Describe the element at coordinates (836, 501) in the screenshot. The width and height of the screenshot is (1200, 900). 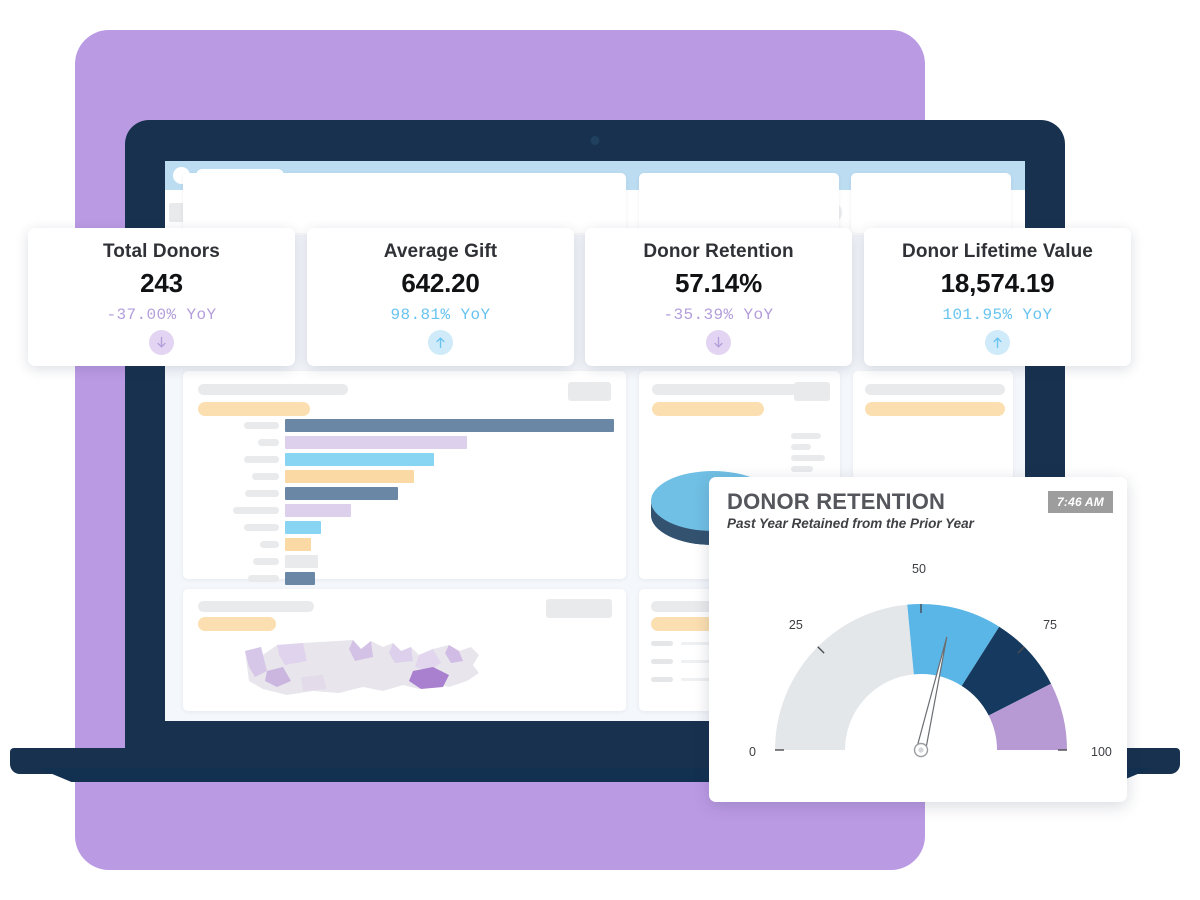
I see `gauge-card-title: DONOR RETENTION` at that location.